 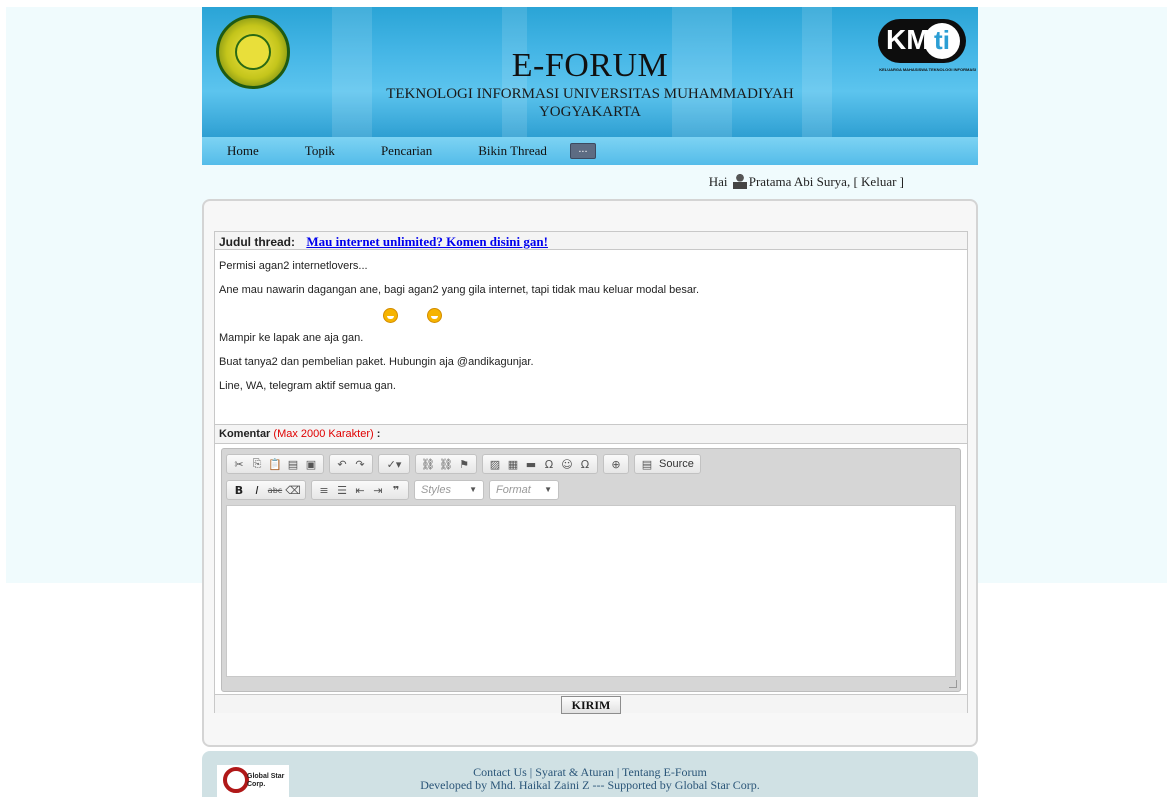 What do you see at coordinates (293, 464) in the screenshot?
I see `paste-text-icon: ▤` at bounding box center [293, 464].